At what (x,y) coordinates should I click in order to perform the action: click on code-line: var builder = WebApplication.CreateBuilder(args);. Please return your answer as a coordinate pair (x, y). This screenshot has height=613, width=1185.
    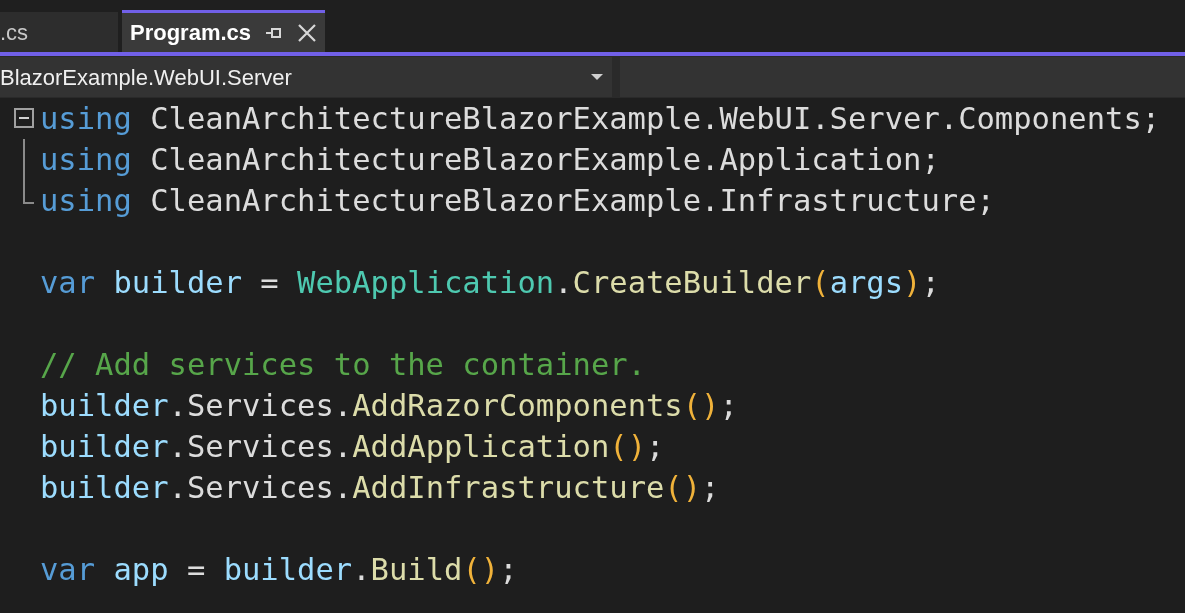
    Looking at the image, I should click on (490, 283).